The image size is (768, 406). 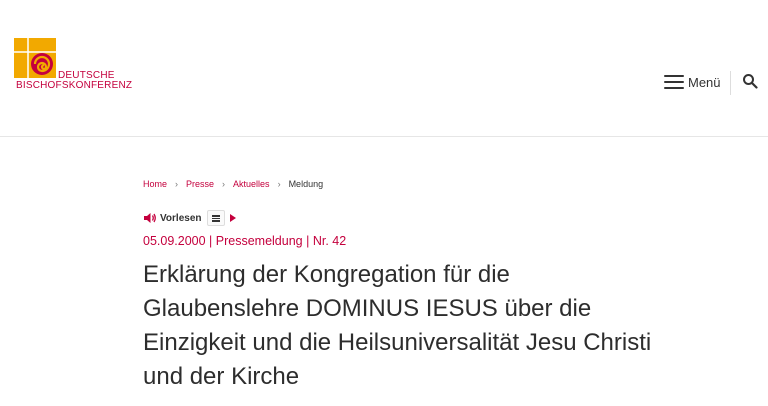 What do you see at coordinates (215, 218) in the screenshot?
I see `readspeaker-menu-button` at bounding box center [215, 218].